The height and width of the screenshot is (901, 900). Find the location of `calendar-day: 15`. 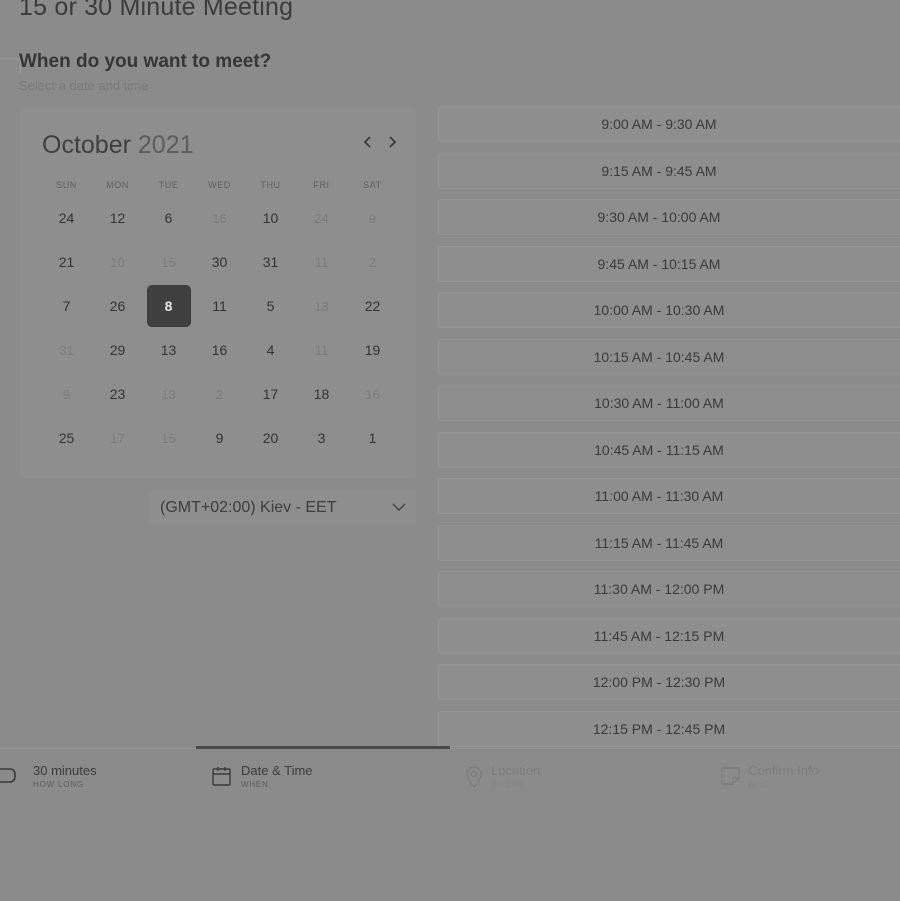

calendar-day: 15 is located at coordinates (168, 262).